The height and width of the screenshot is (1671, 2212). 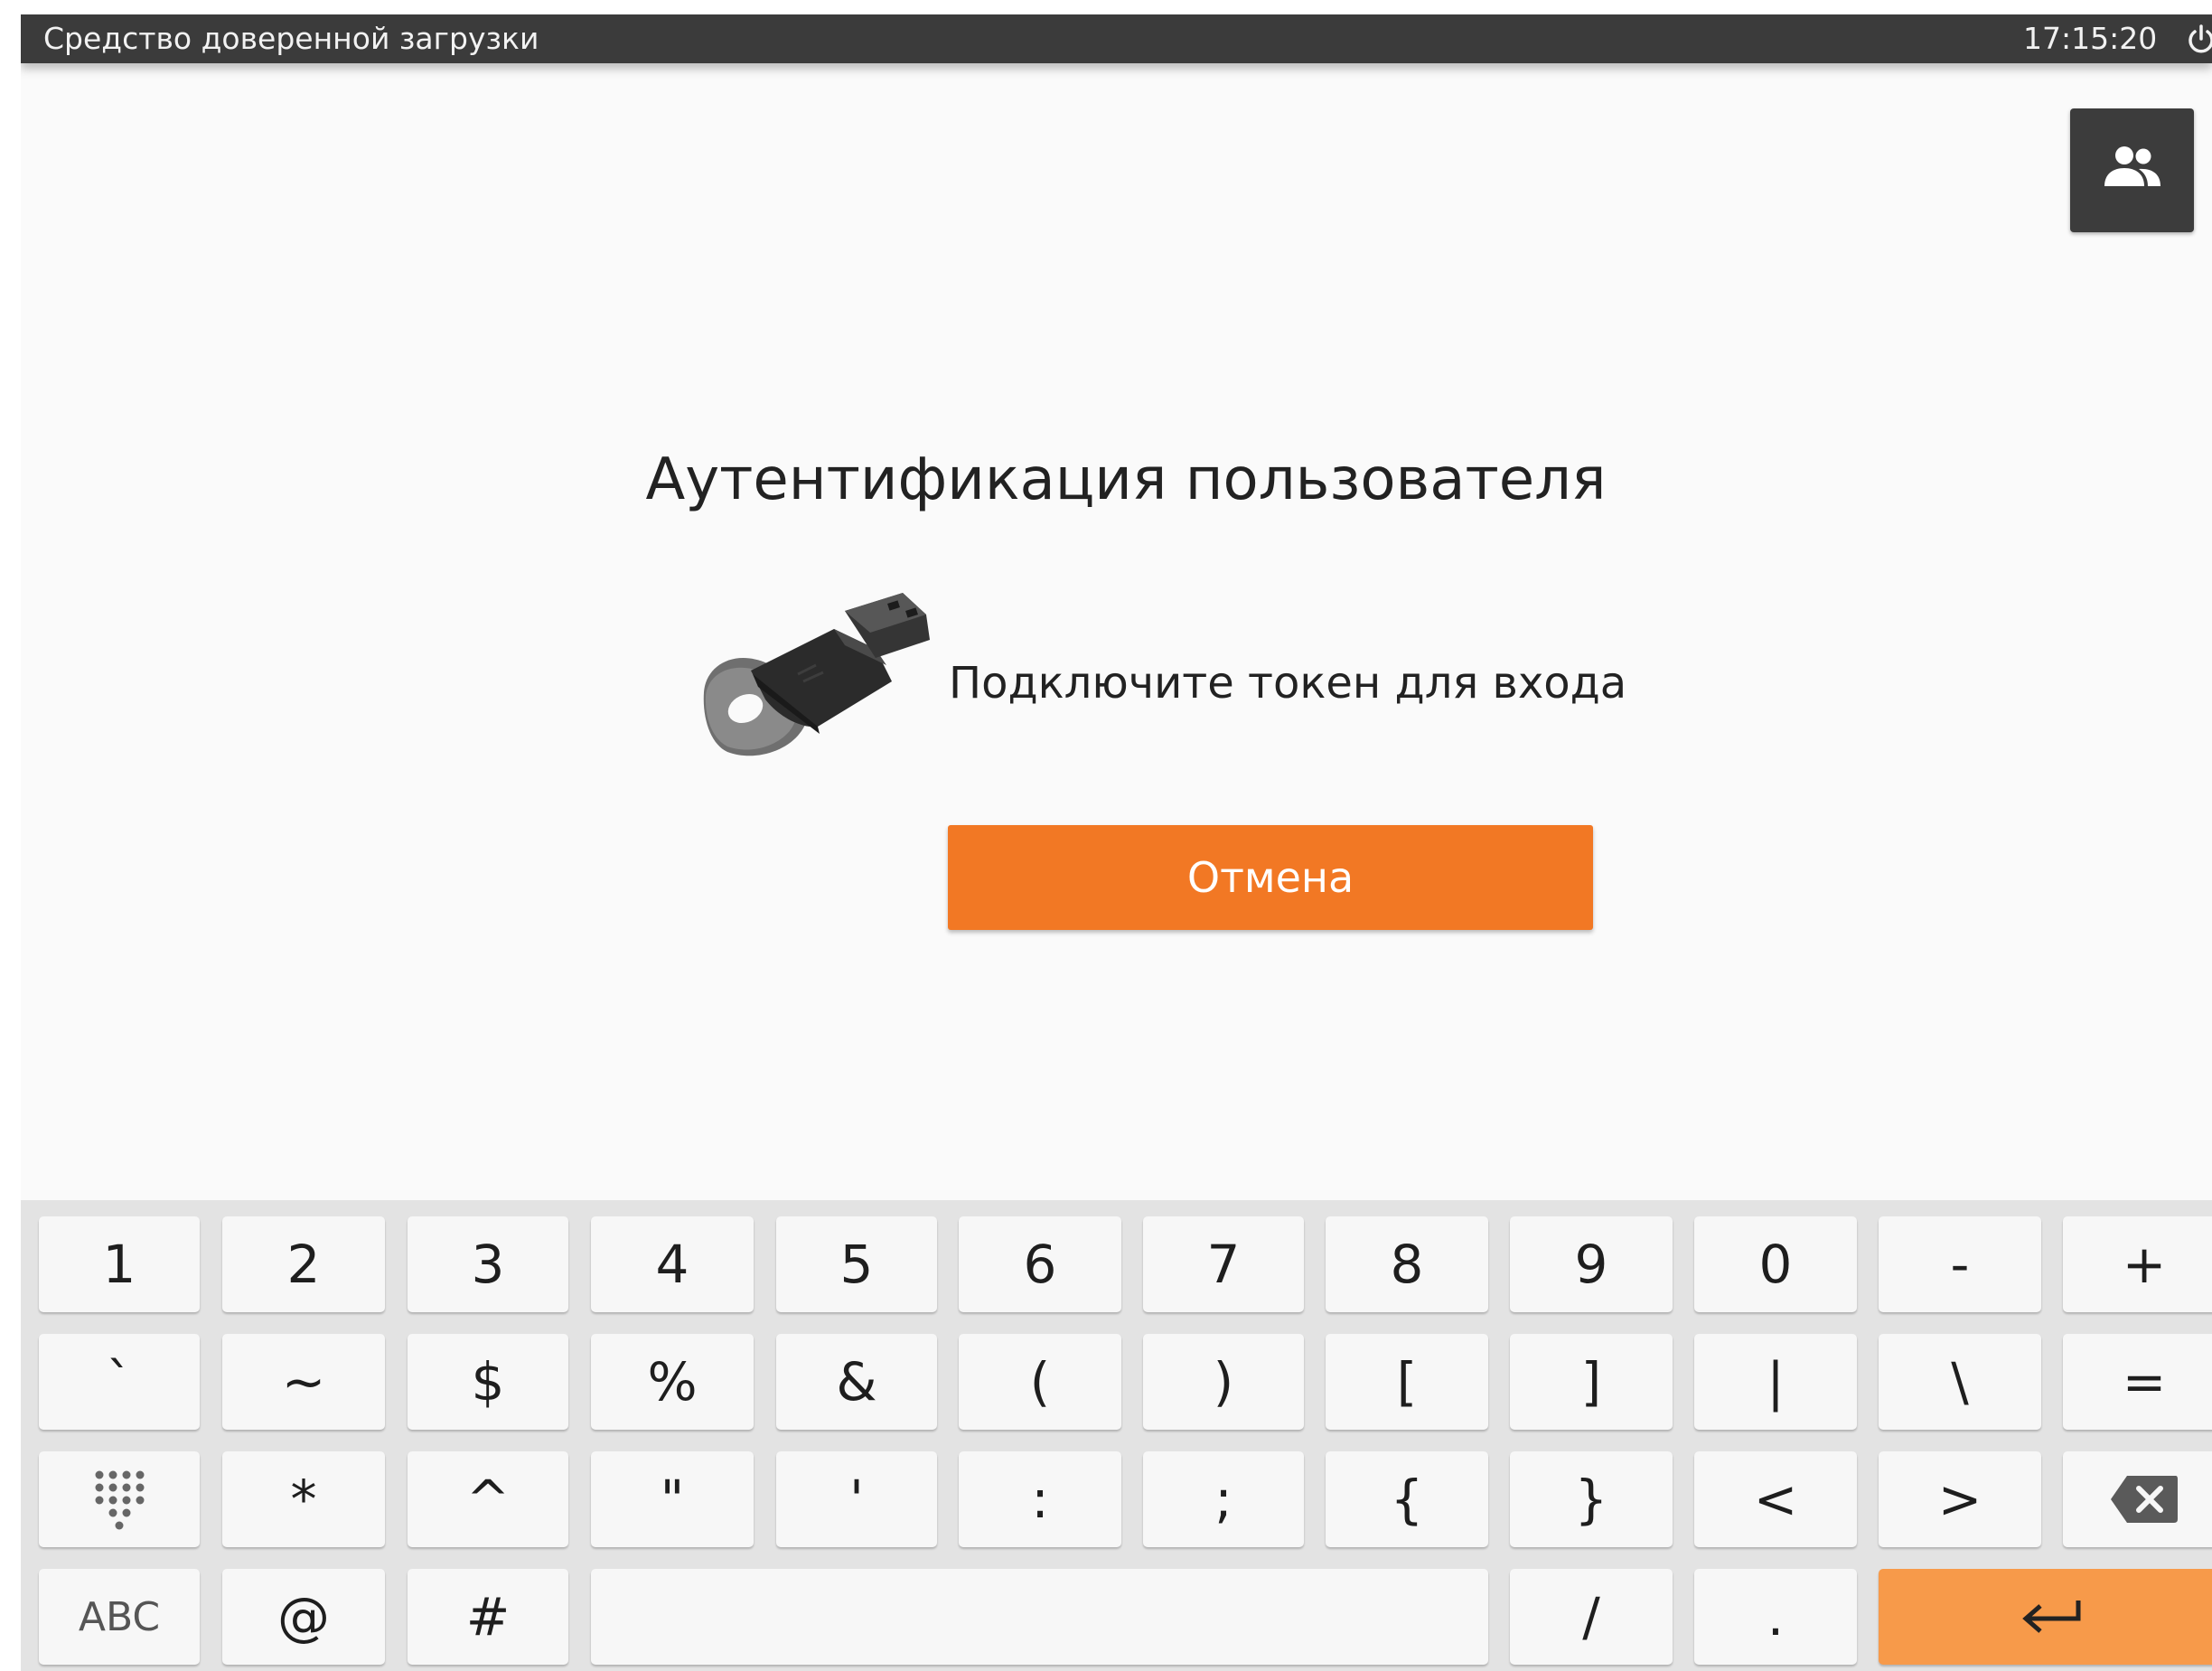 What do you see at coordinates (303, 1617) in the screenshot?
I see `key-at: @` at bounding box center [303, 1617].